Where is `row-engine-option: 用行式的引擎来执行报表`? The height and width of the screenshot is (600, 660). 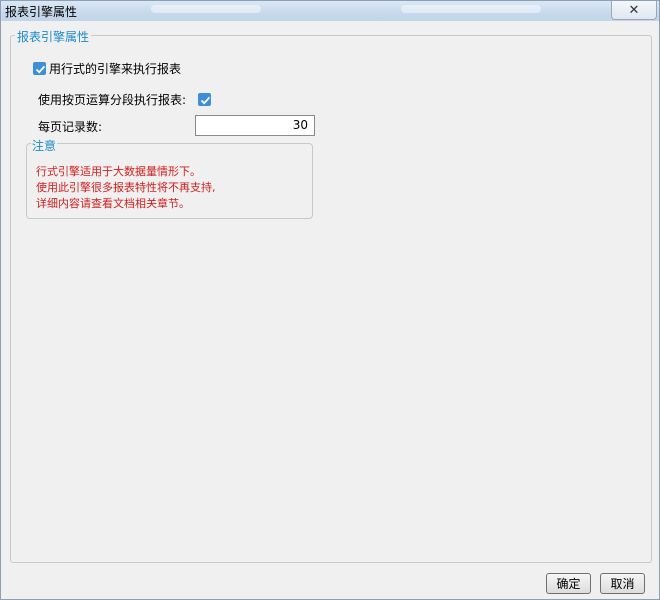
row-engine-option: 用行式的引擎来执行报表 is located at coordinates (107, 68).